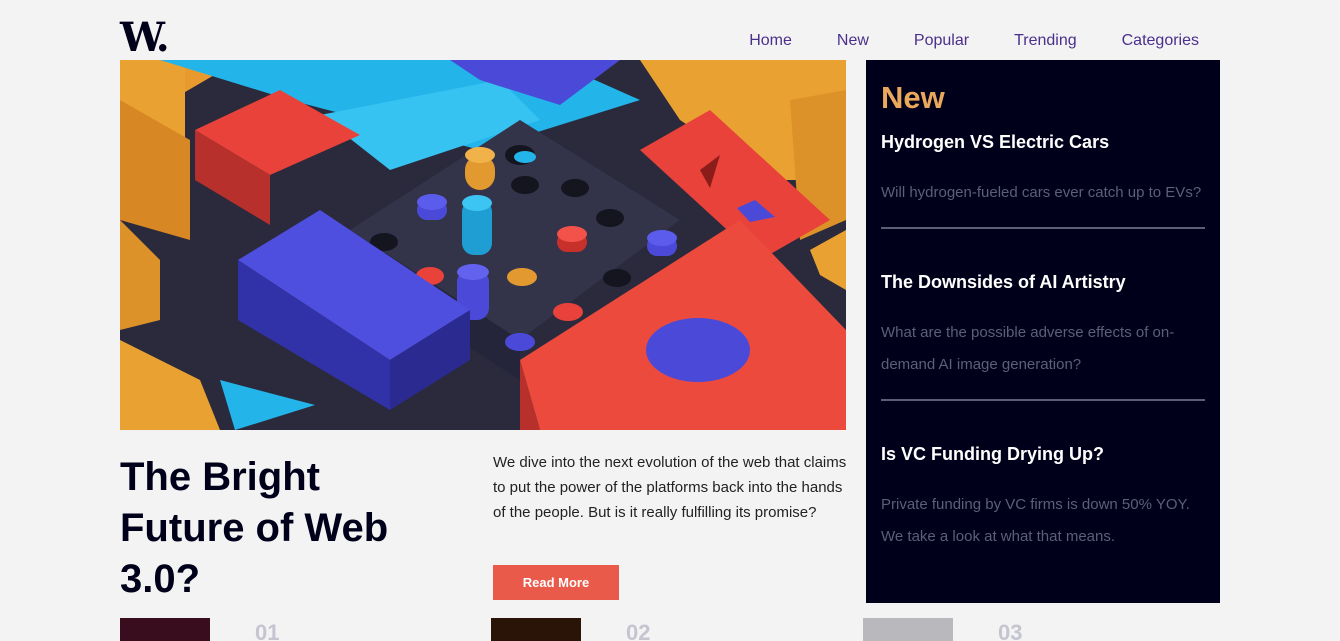 This screenshot has width=1340, height=641. Describe the element at coordinates (254, 528) in the screenshot. I see `article-headline: The Bright Future of Web 3.0?` at that location.